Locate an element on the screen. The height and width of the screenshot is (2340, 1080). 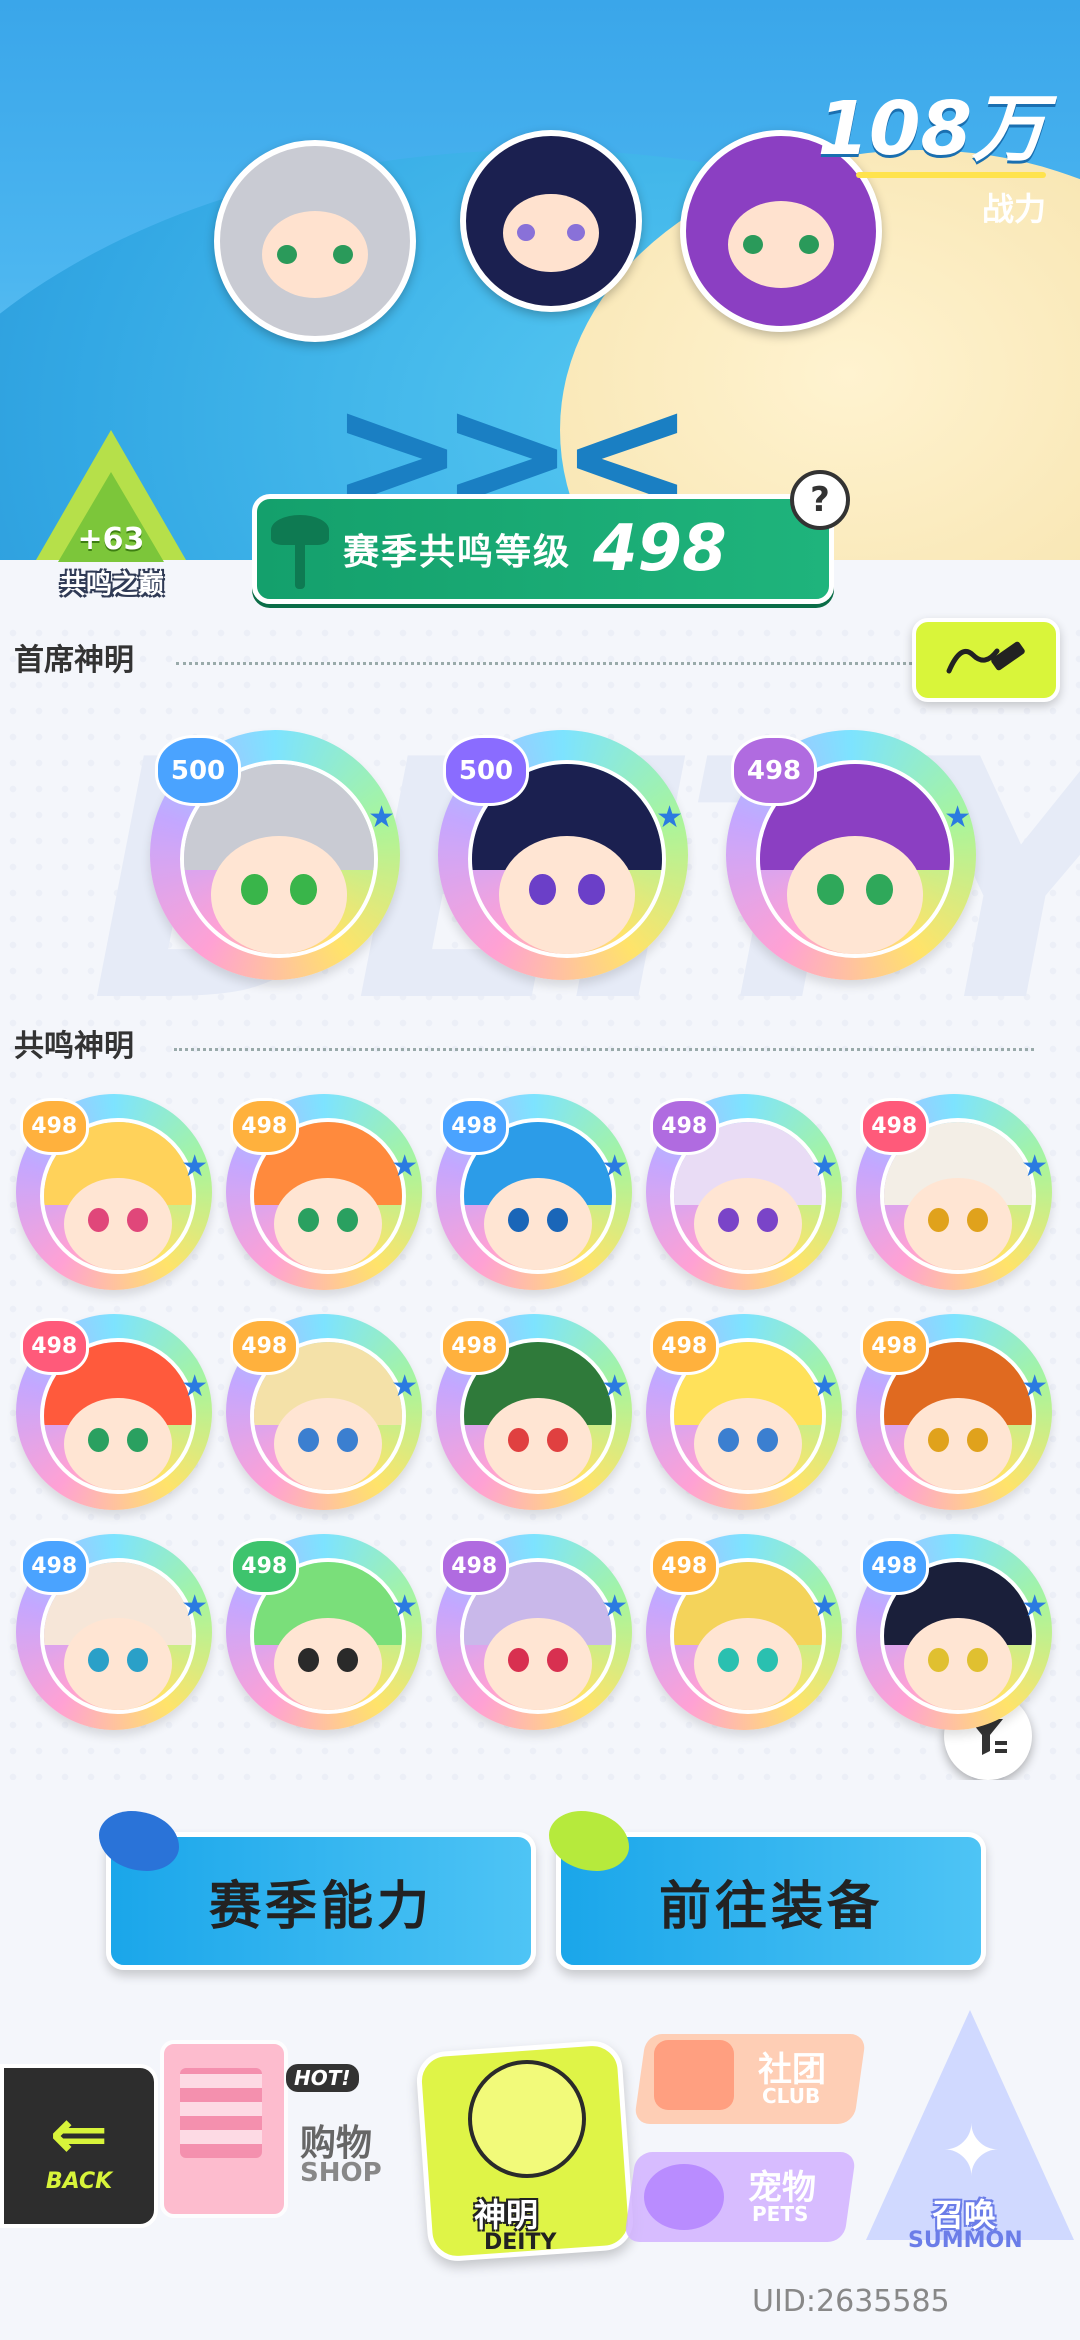
nav-pets: 宠物 PETS is located at coordinates (741, 2202).